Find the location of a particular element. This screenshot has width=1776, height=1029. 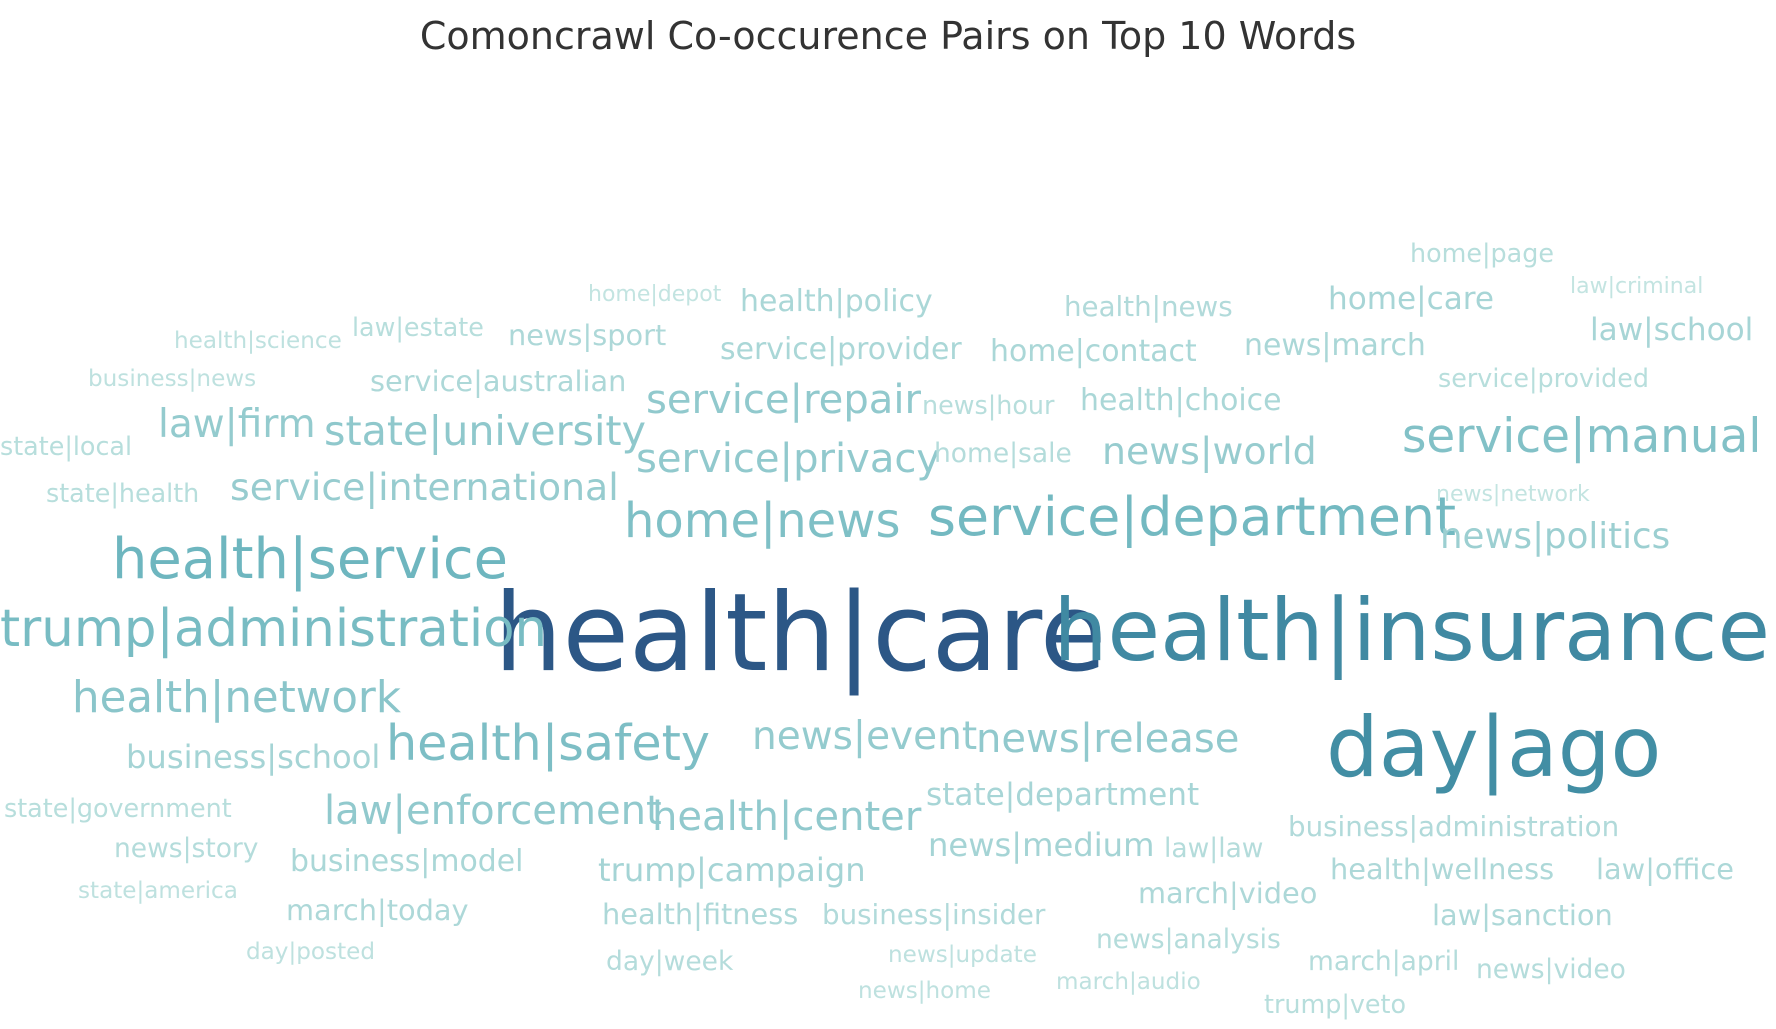

word-news-march: news|march is located at coordinates (1335, 345).